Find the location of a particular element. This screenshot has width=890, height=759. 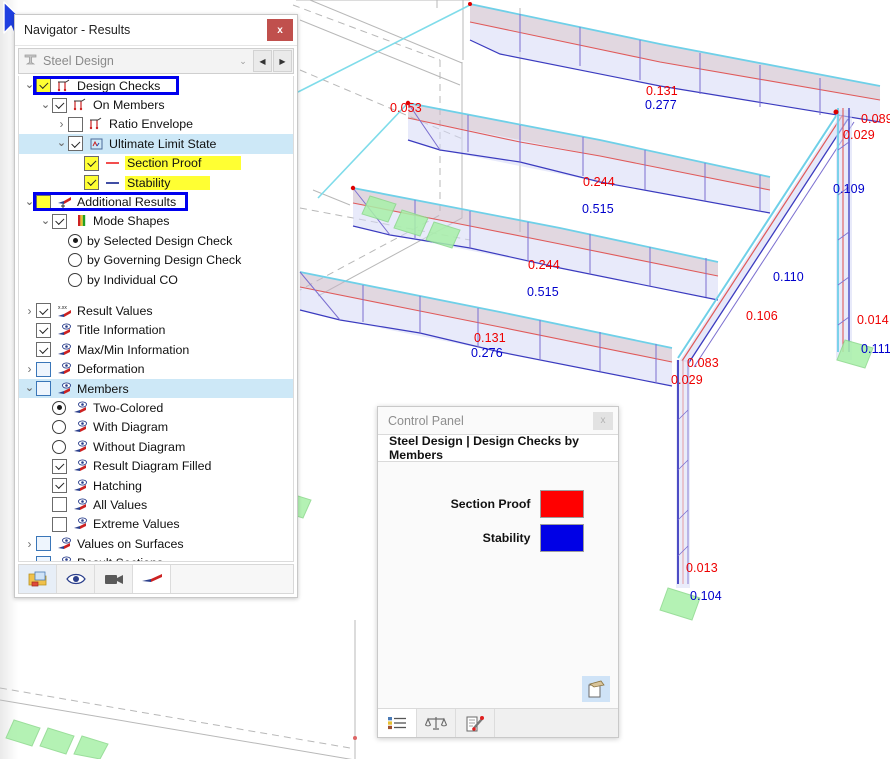

checkbox-result-diagram-filled is located at coordinates (59, 466).